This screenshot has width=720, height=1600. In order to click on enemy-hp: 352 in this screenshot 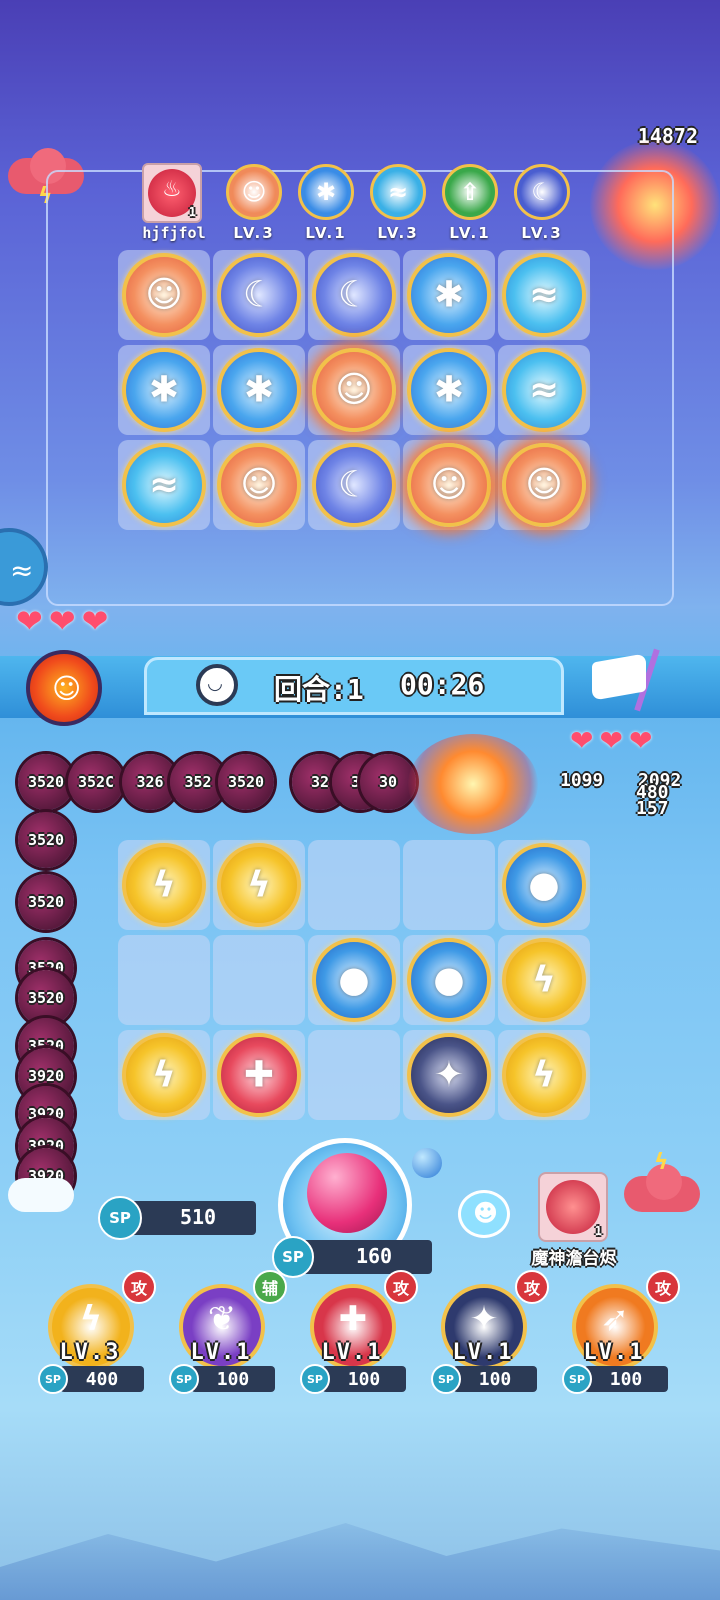, I will do `click(198, 782)`.